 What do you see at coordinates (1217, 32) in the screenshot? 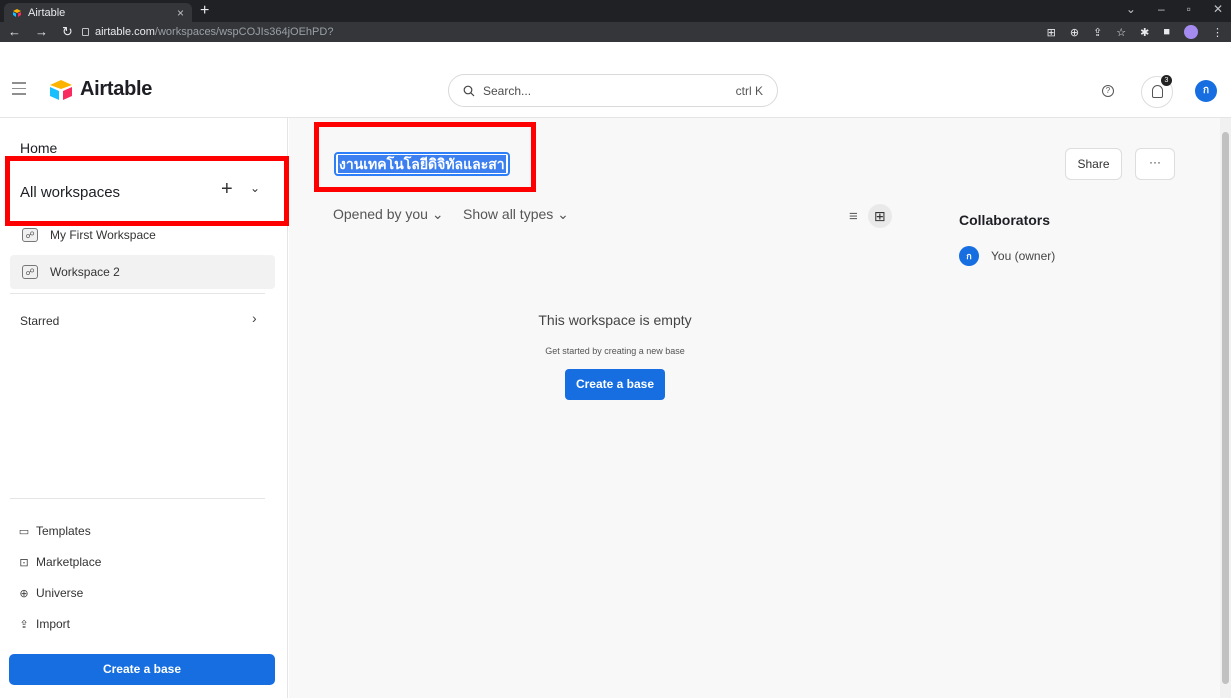
I see `browser-menu-icon: ⋮` at bounding box center [1217, 32].